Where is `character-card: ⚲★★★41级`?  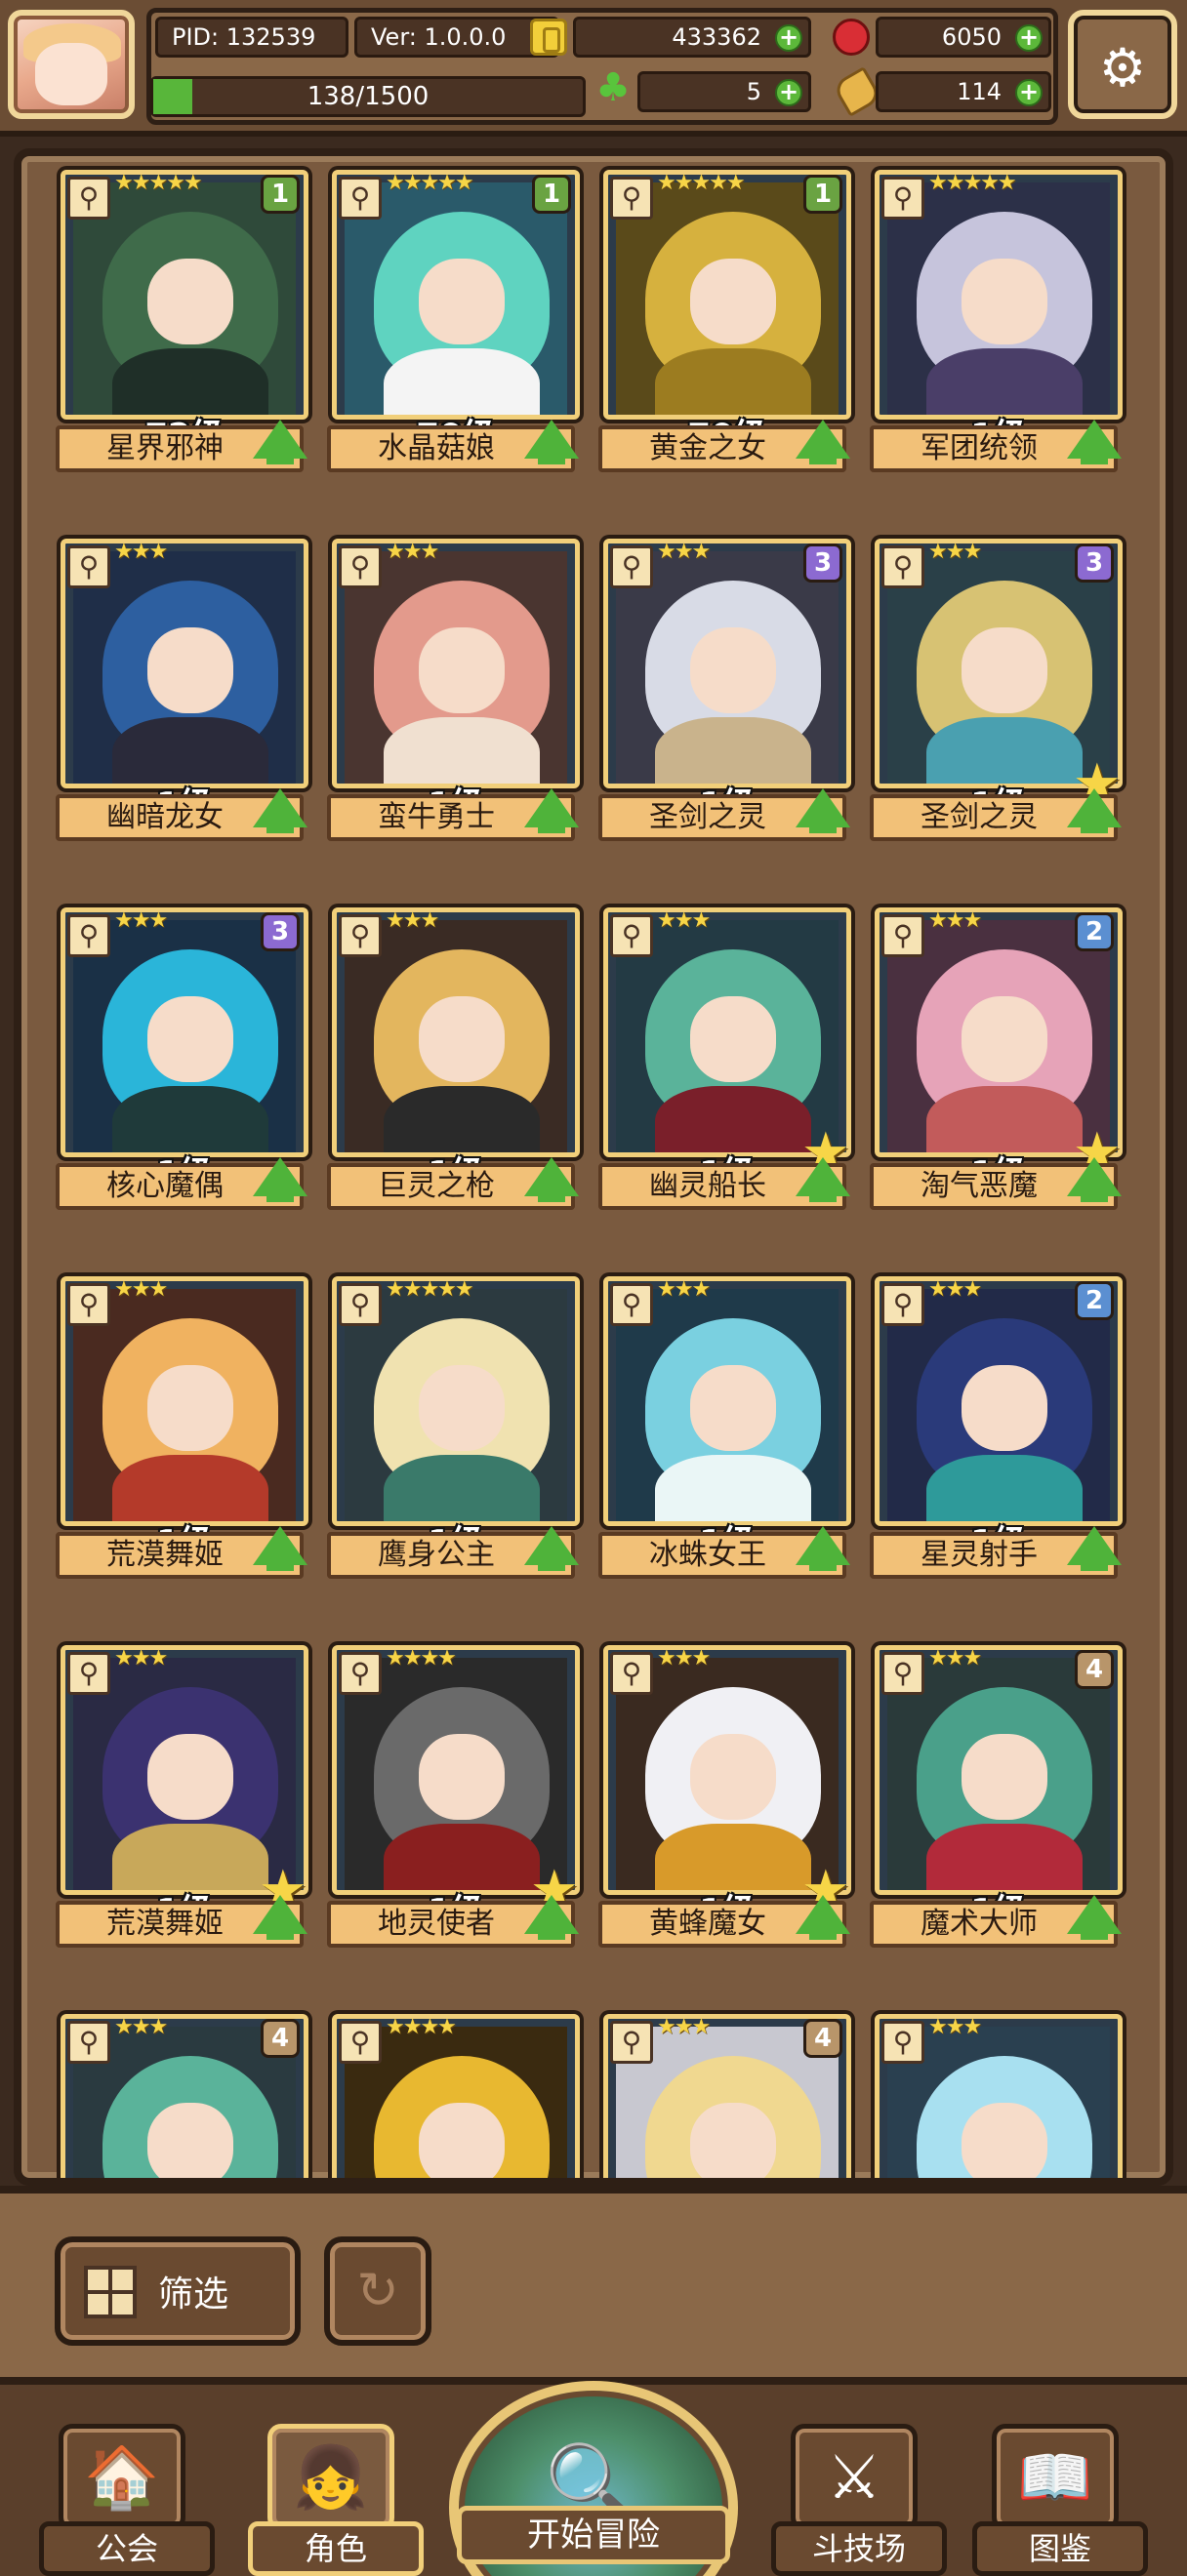 character-card: ⚲★★★41级 is located at coordinates (999, 1788).